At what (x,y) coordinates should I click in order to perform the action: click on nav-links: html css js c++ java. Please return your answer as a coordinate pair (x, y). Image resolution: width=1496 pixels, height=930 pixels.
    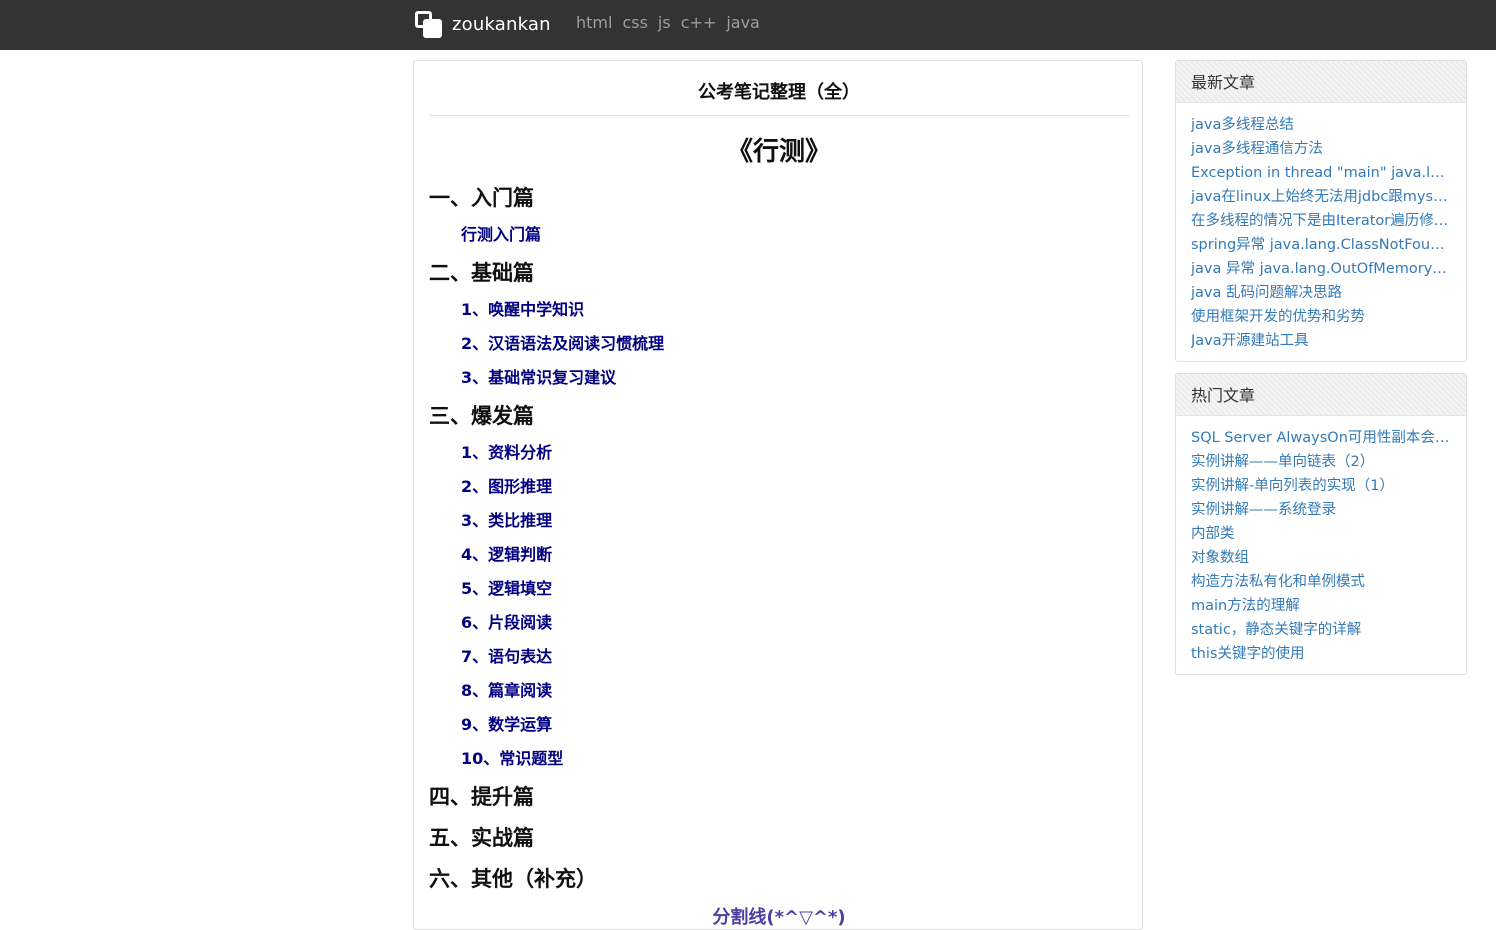
    Looking at the image, I should click on (668, 22).